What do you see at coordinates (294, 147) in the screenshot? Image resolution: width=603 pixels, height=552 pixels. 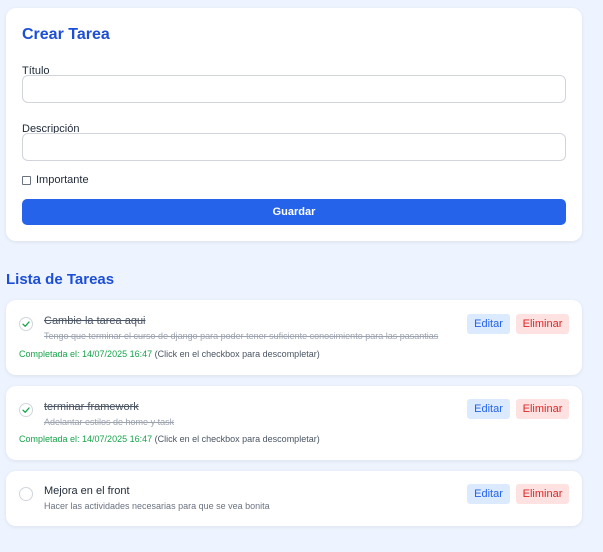 I see `description-input` at bounding box center [294, 147].